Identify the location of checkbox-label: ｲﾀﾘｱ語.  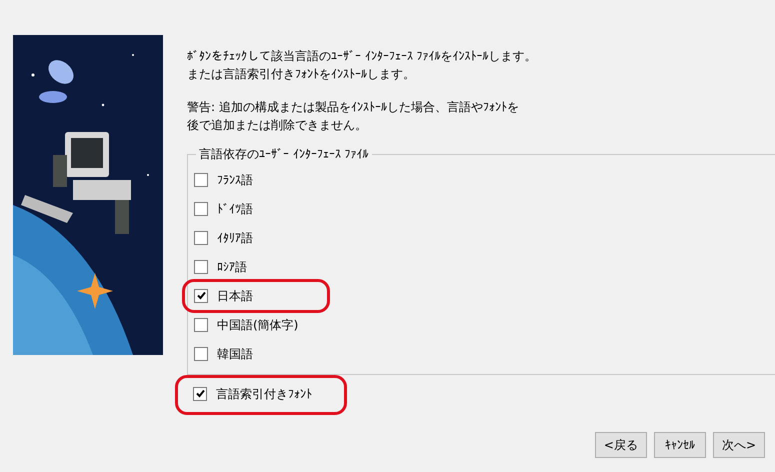
(235, 238).